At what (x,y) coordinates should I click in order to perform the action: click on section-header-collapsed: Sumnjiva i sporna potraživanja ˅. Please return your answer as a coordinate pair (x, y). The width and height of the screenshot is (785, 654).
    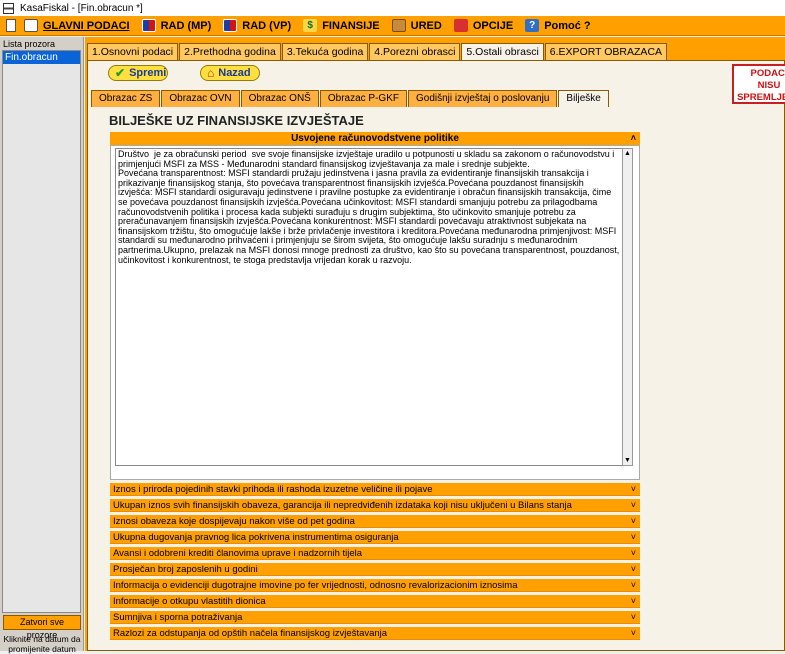
    Looking at the image, I should click on (375, 617).